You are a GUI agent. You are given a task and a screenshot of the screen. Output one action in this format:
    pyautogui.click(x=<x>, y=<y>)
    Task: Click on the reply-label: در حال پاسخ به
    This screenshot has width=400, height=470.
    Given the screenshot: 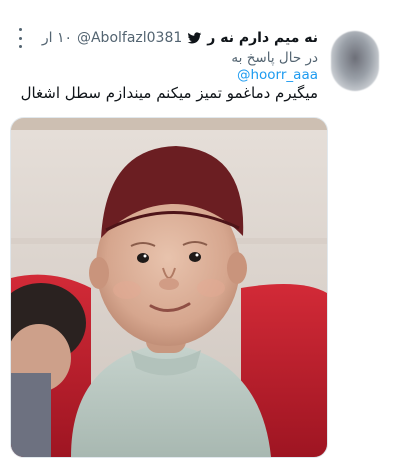 What is the action you would take?
    pyautogui.click(x=274, y=58)
    